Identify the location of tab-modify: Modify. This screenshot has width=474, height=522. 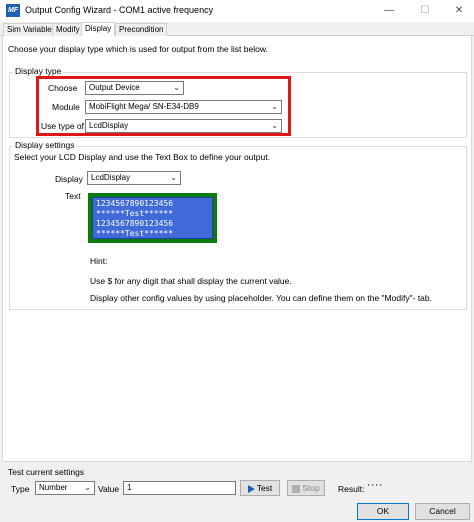
(68, 29).